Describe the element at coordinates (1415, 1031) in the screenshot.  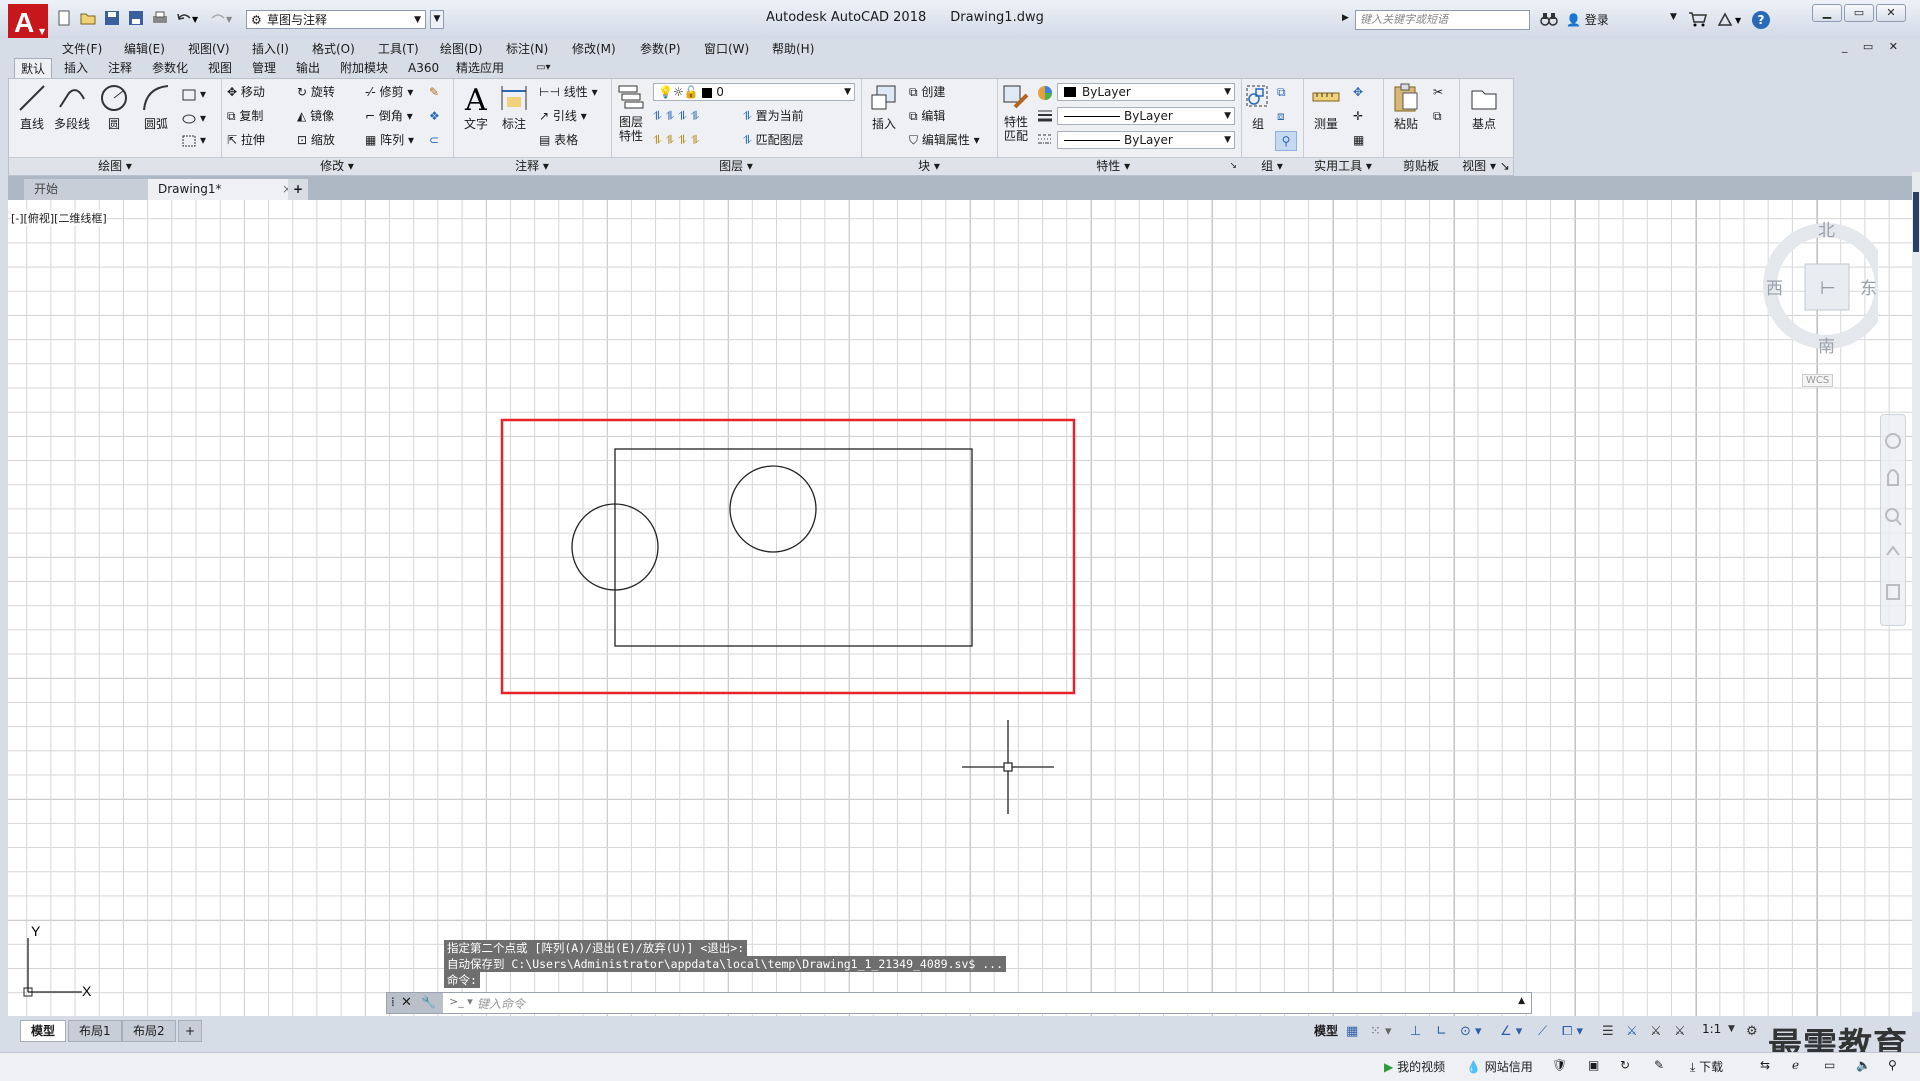
I see `ortho-icon: ⊥` at that location.